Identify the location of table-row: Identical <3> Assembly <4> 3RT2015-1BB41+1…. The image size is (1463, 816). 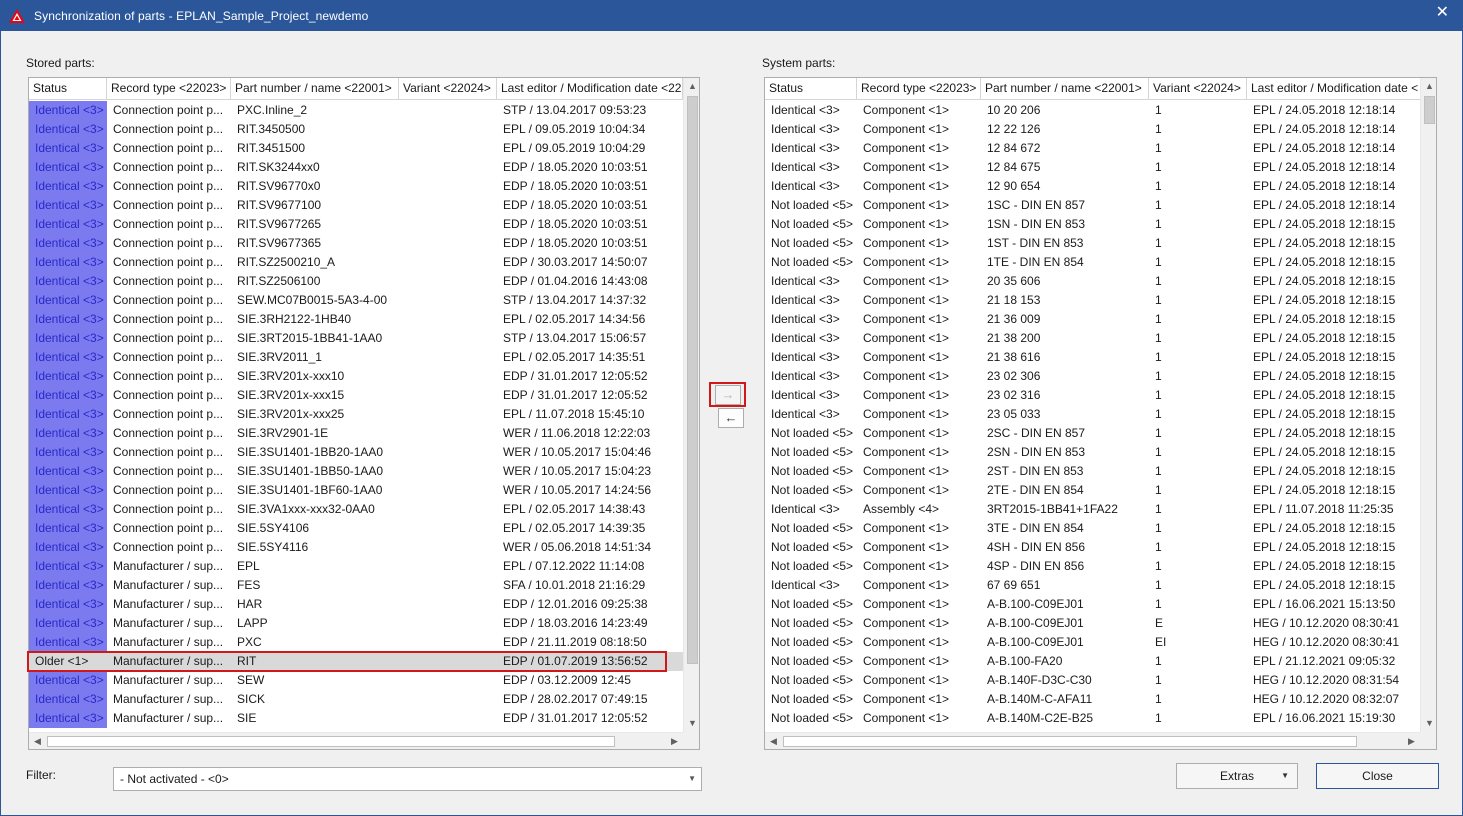
(1093, 509).